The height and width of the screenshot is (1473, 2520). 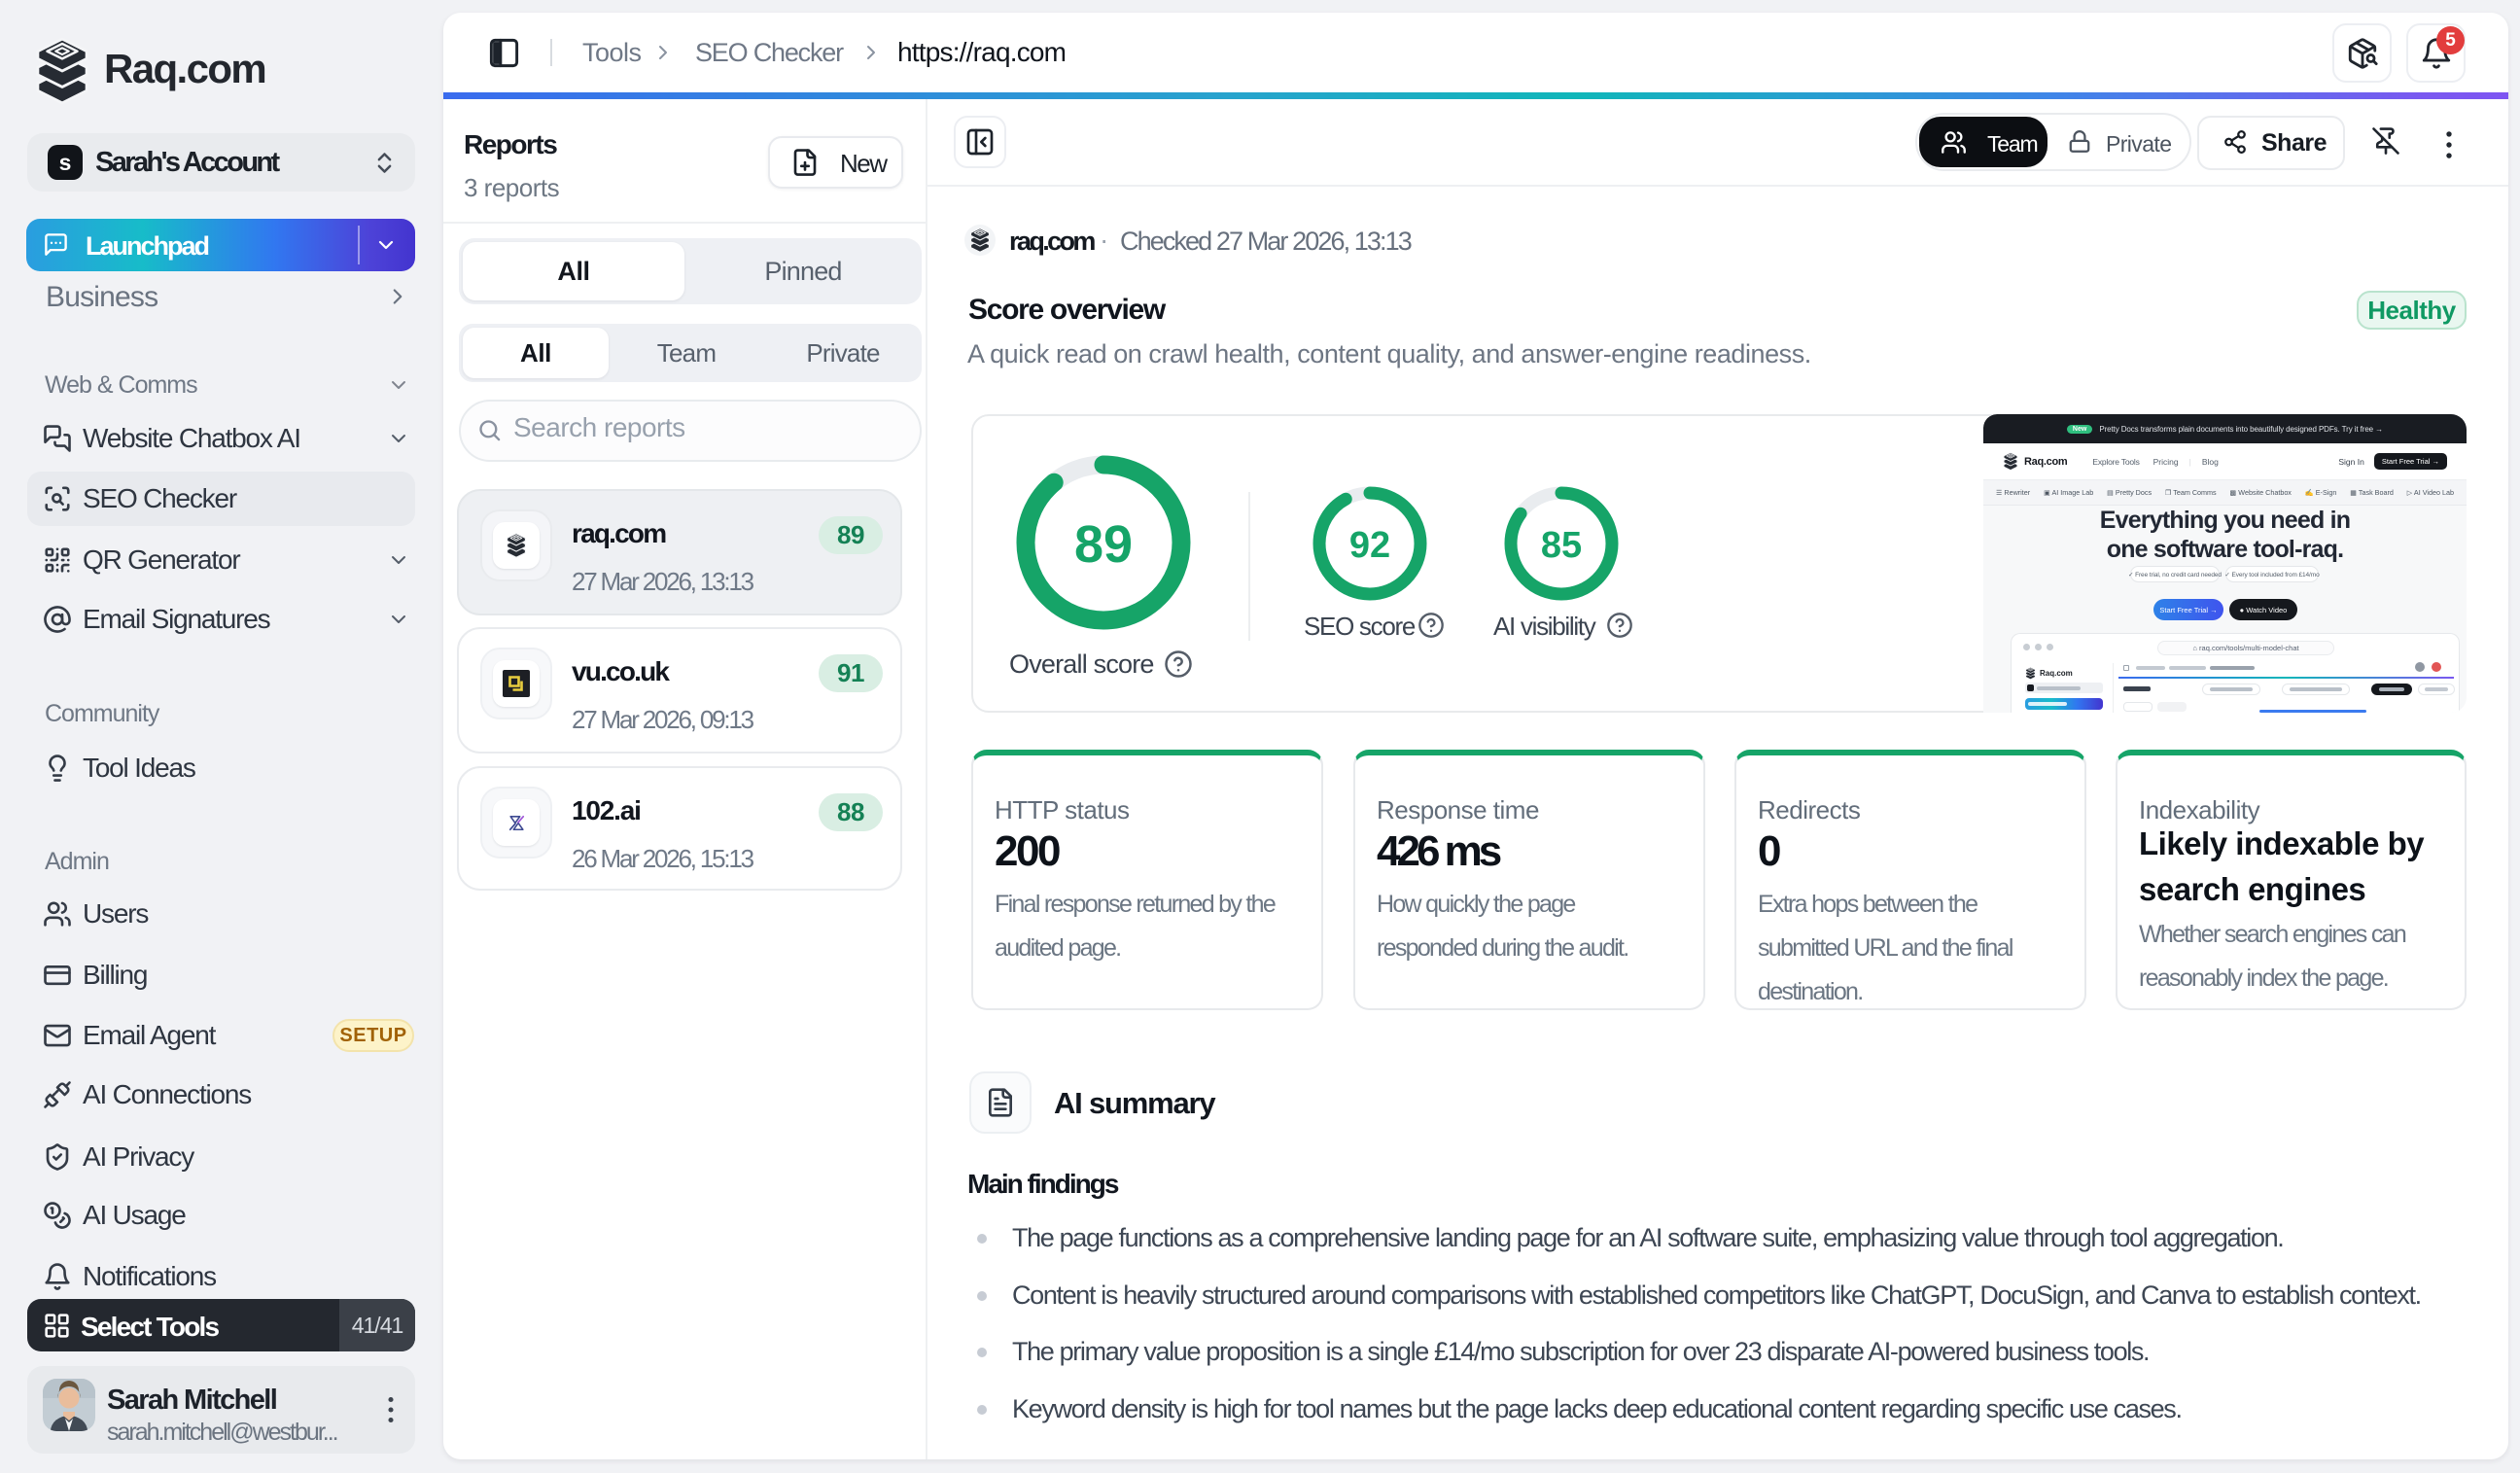 I want to click on svg-text: 92, so click(x=1369, y=545).